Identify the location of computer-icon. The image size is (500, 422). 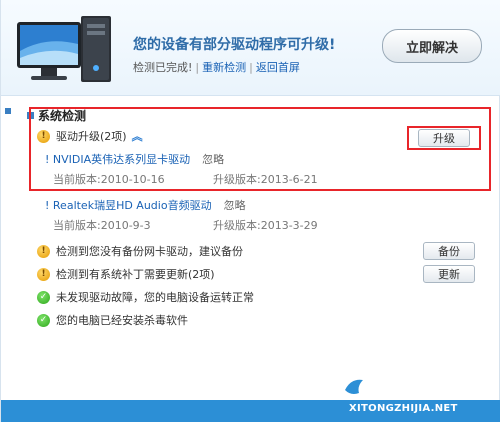
(64, 49).